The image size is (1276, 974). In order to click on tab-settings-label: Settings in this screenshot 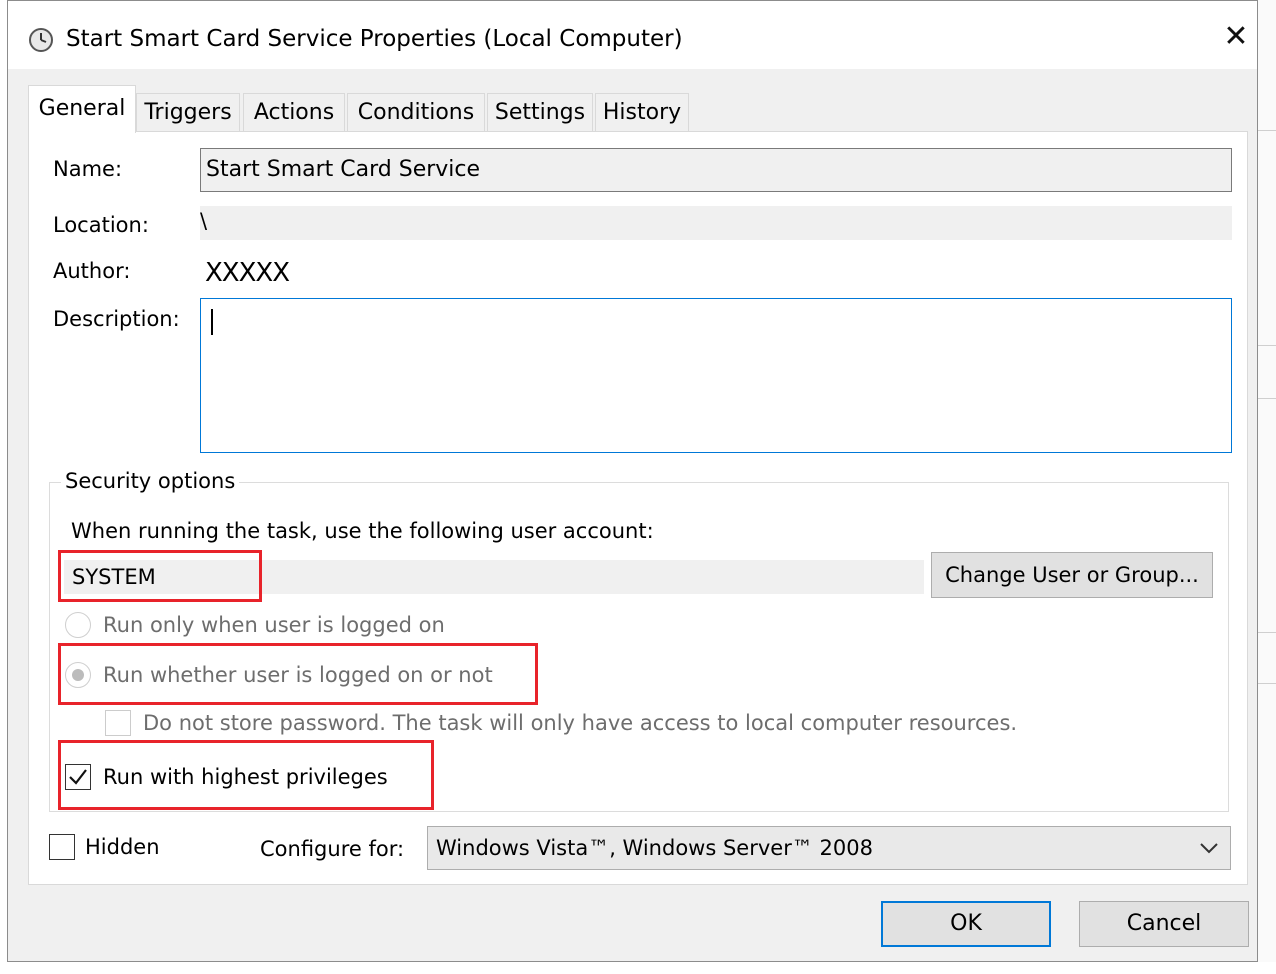, I will do `click(540, 112)`.